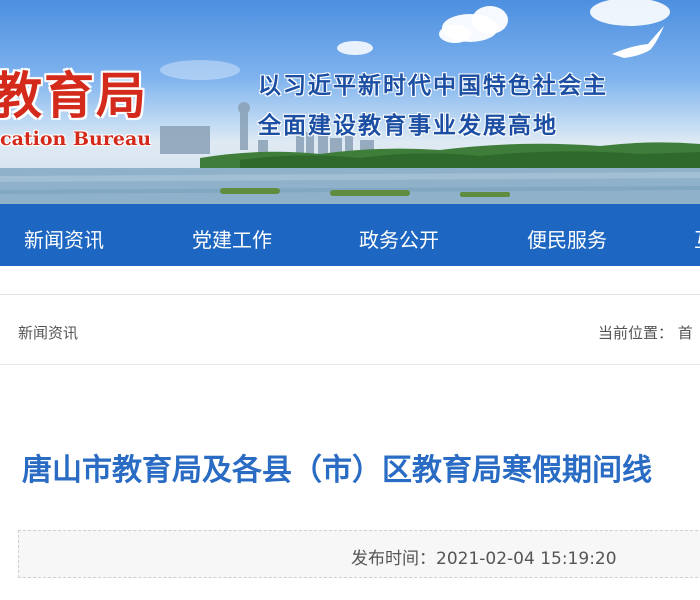 The image size is (700, 600). What do you see at coordinates (74, 95) in the screenshot?
I see `logo-title: 教育局` at bounding box center [74, 95].